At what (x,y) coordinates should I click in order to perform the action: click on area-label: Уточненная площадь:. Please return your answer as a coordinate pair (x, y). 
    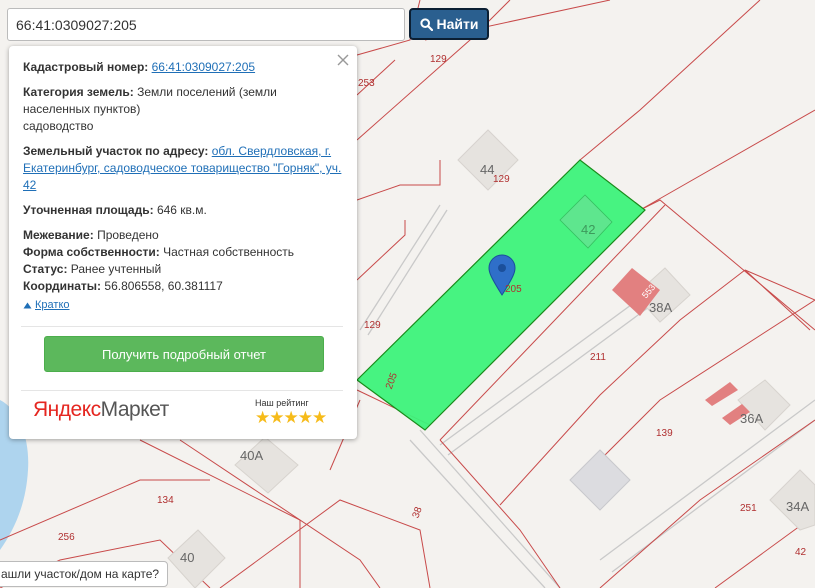
    Looking at the image, I should click on (88, 210).